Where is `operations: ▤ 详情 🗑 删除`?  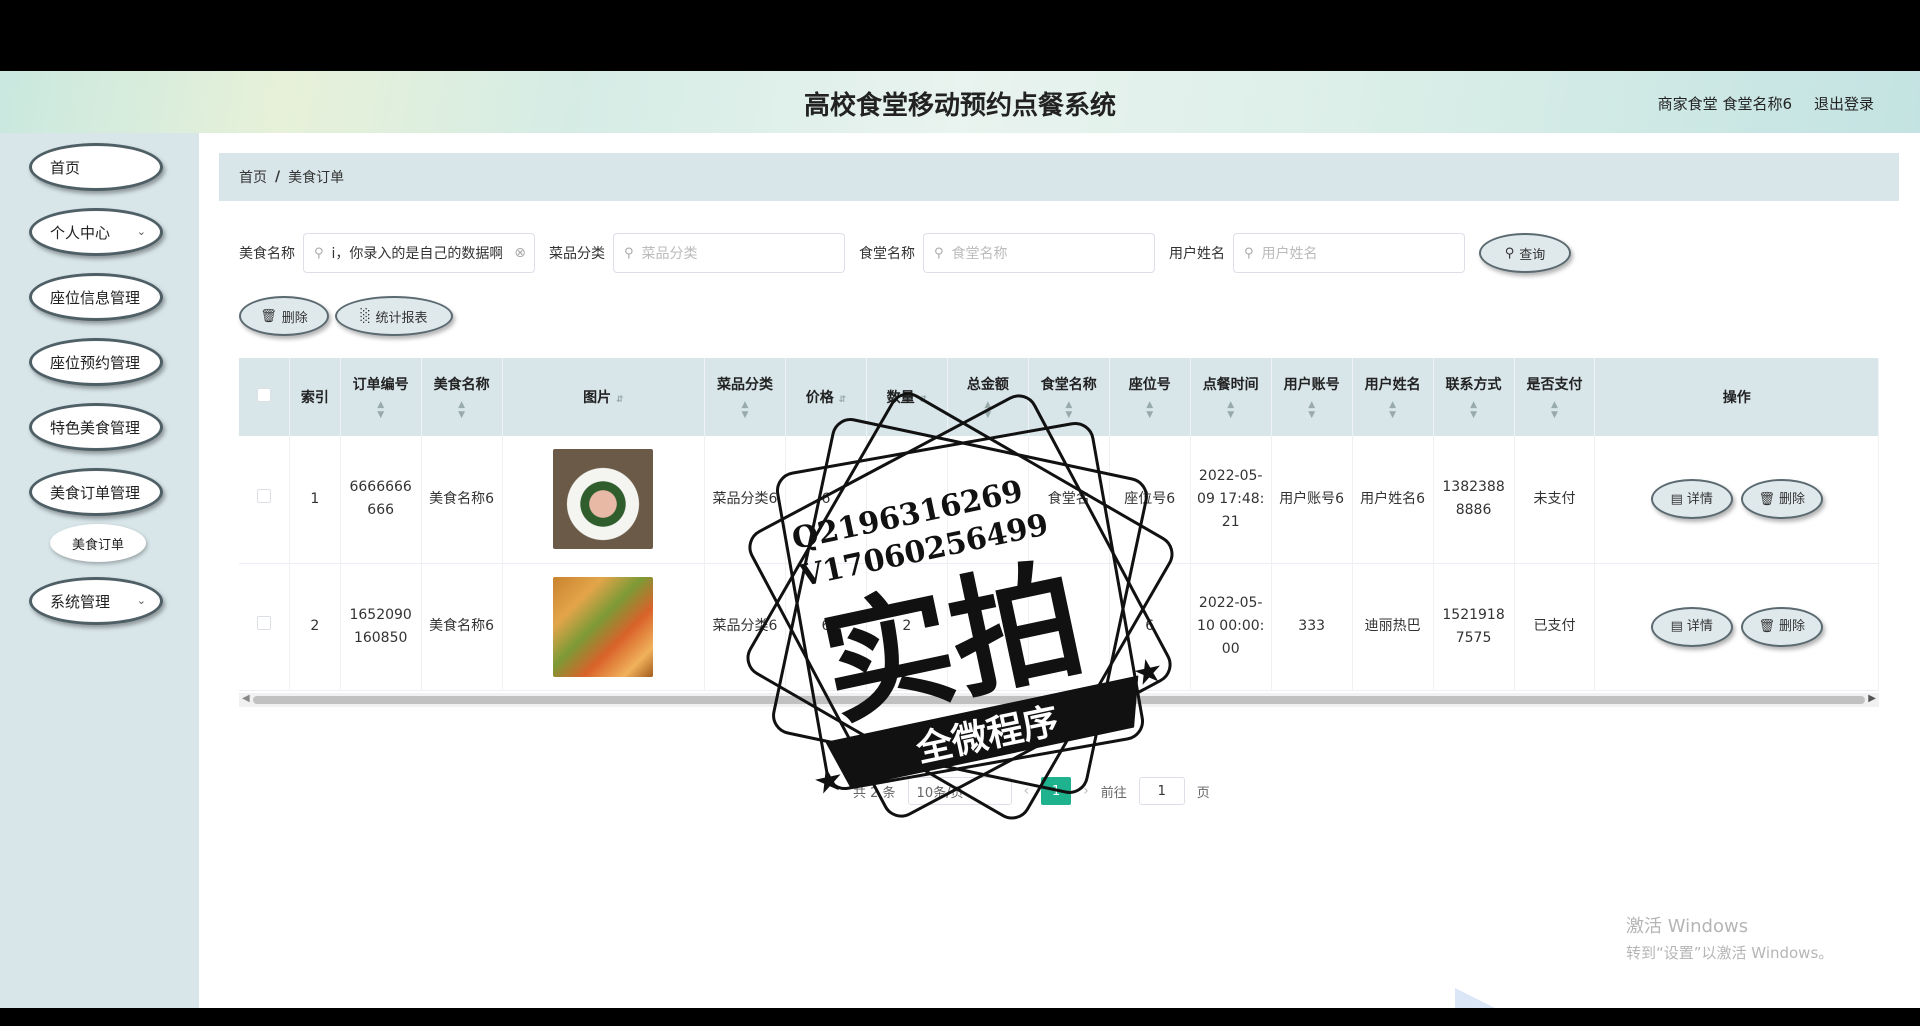
operations: ▤ 详情 🗑 删除 is located at coordinates (1736, 499).